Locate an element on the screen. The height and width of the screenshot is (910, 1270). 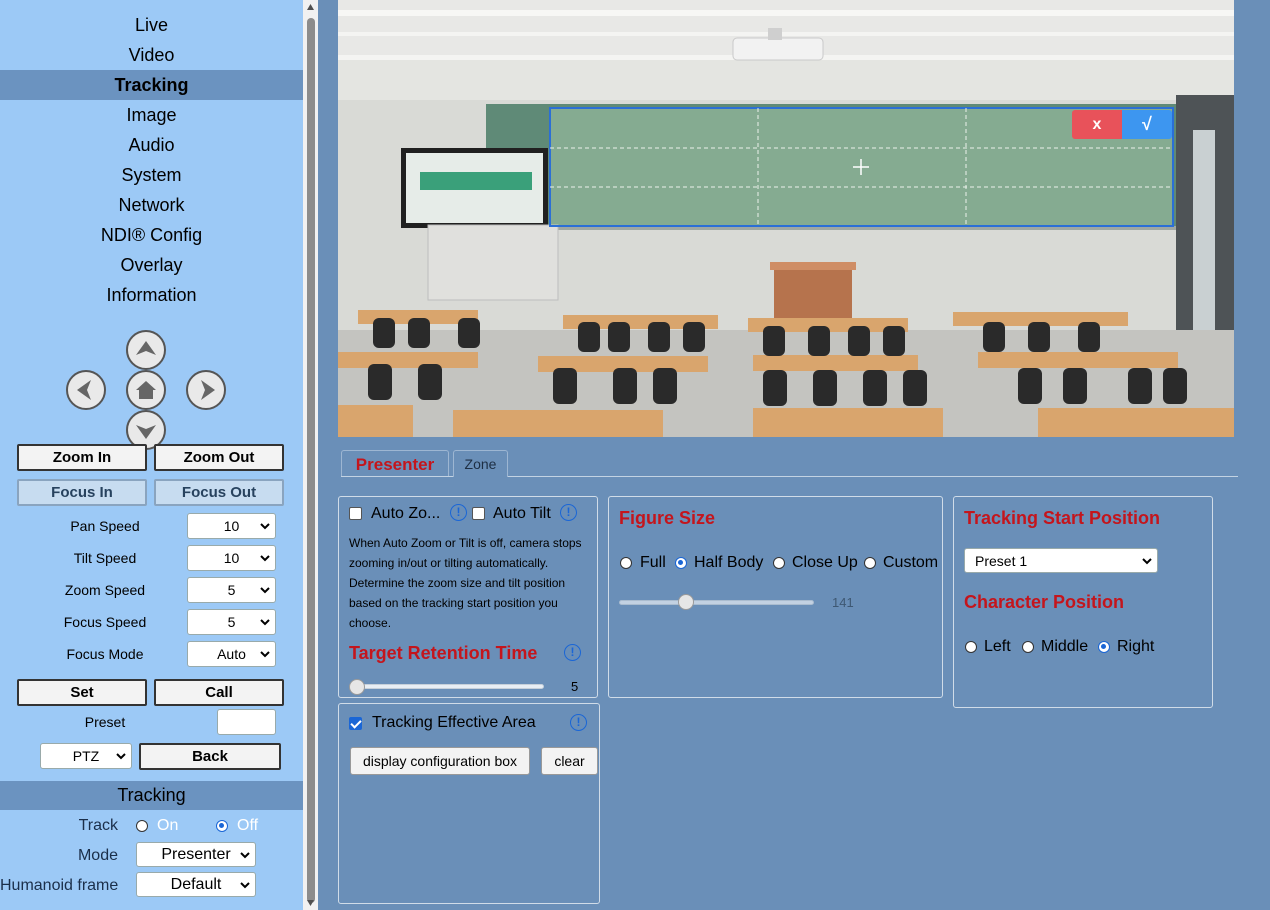
retention-slider is located at coordinates (446, 686).